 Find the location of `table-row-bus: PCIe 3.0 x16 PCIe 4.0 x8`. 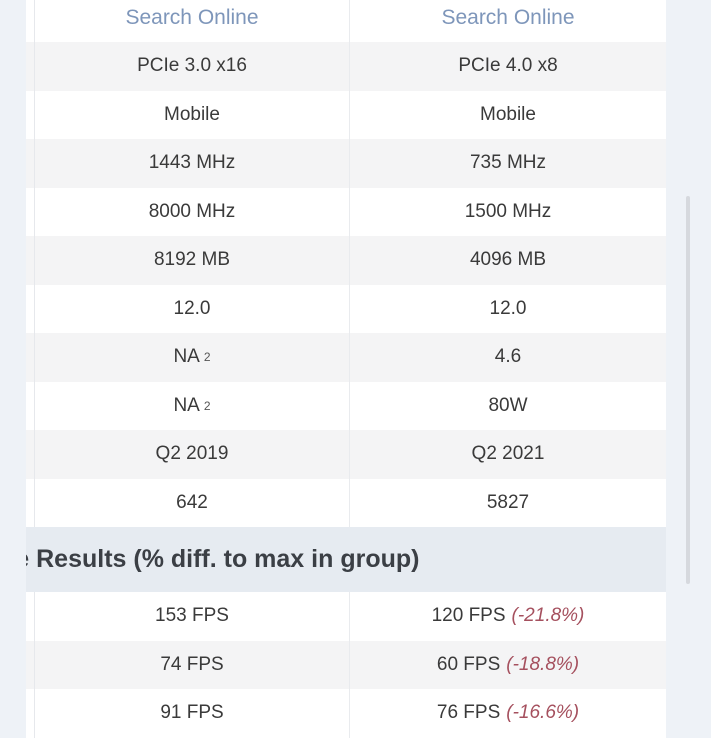

table-row-bus: PCIe 3.0 x16 PCIe 4.0 x8 is located at coordinates (346, 66).